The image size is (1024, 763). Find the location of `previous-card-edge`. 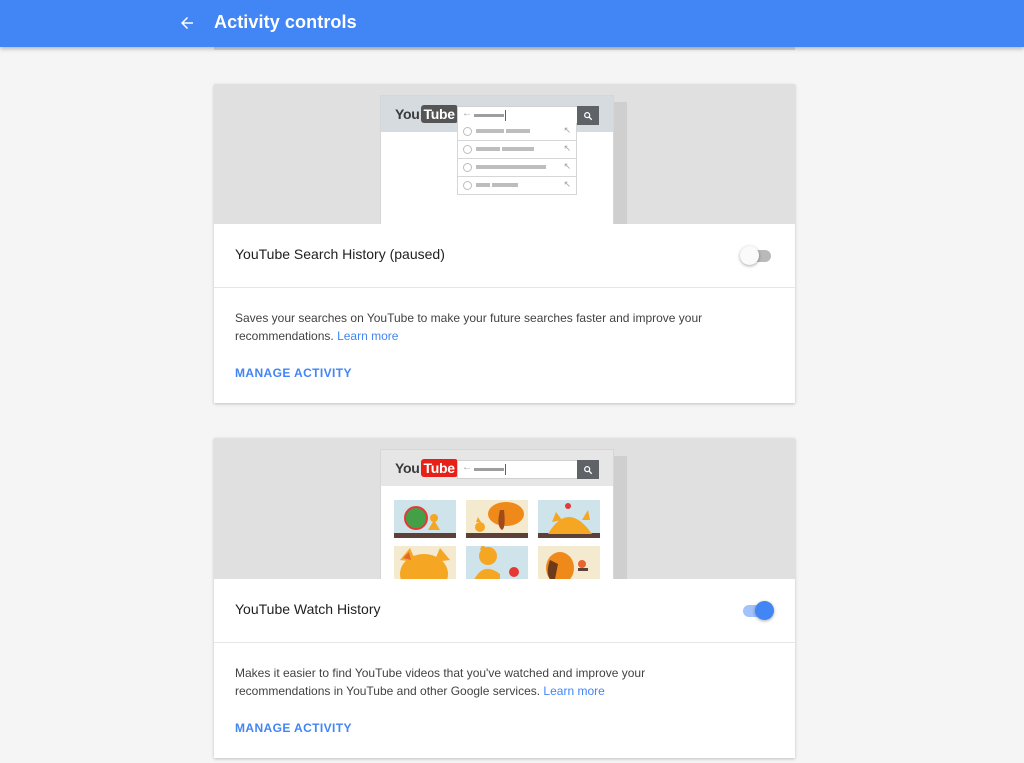

previous-card-edge is located at coordinates (504, 48).